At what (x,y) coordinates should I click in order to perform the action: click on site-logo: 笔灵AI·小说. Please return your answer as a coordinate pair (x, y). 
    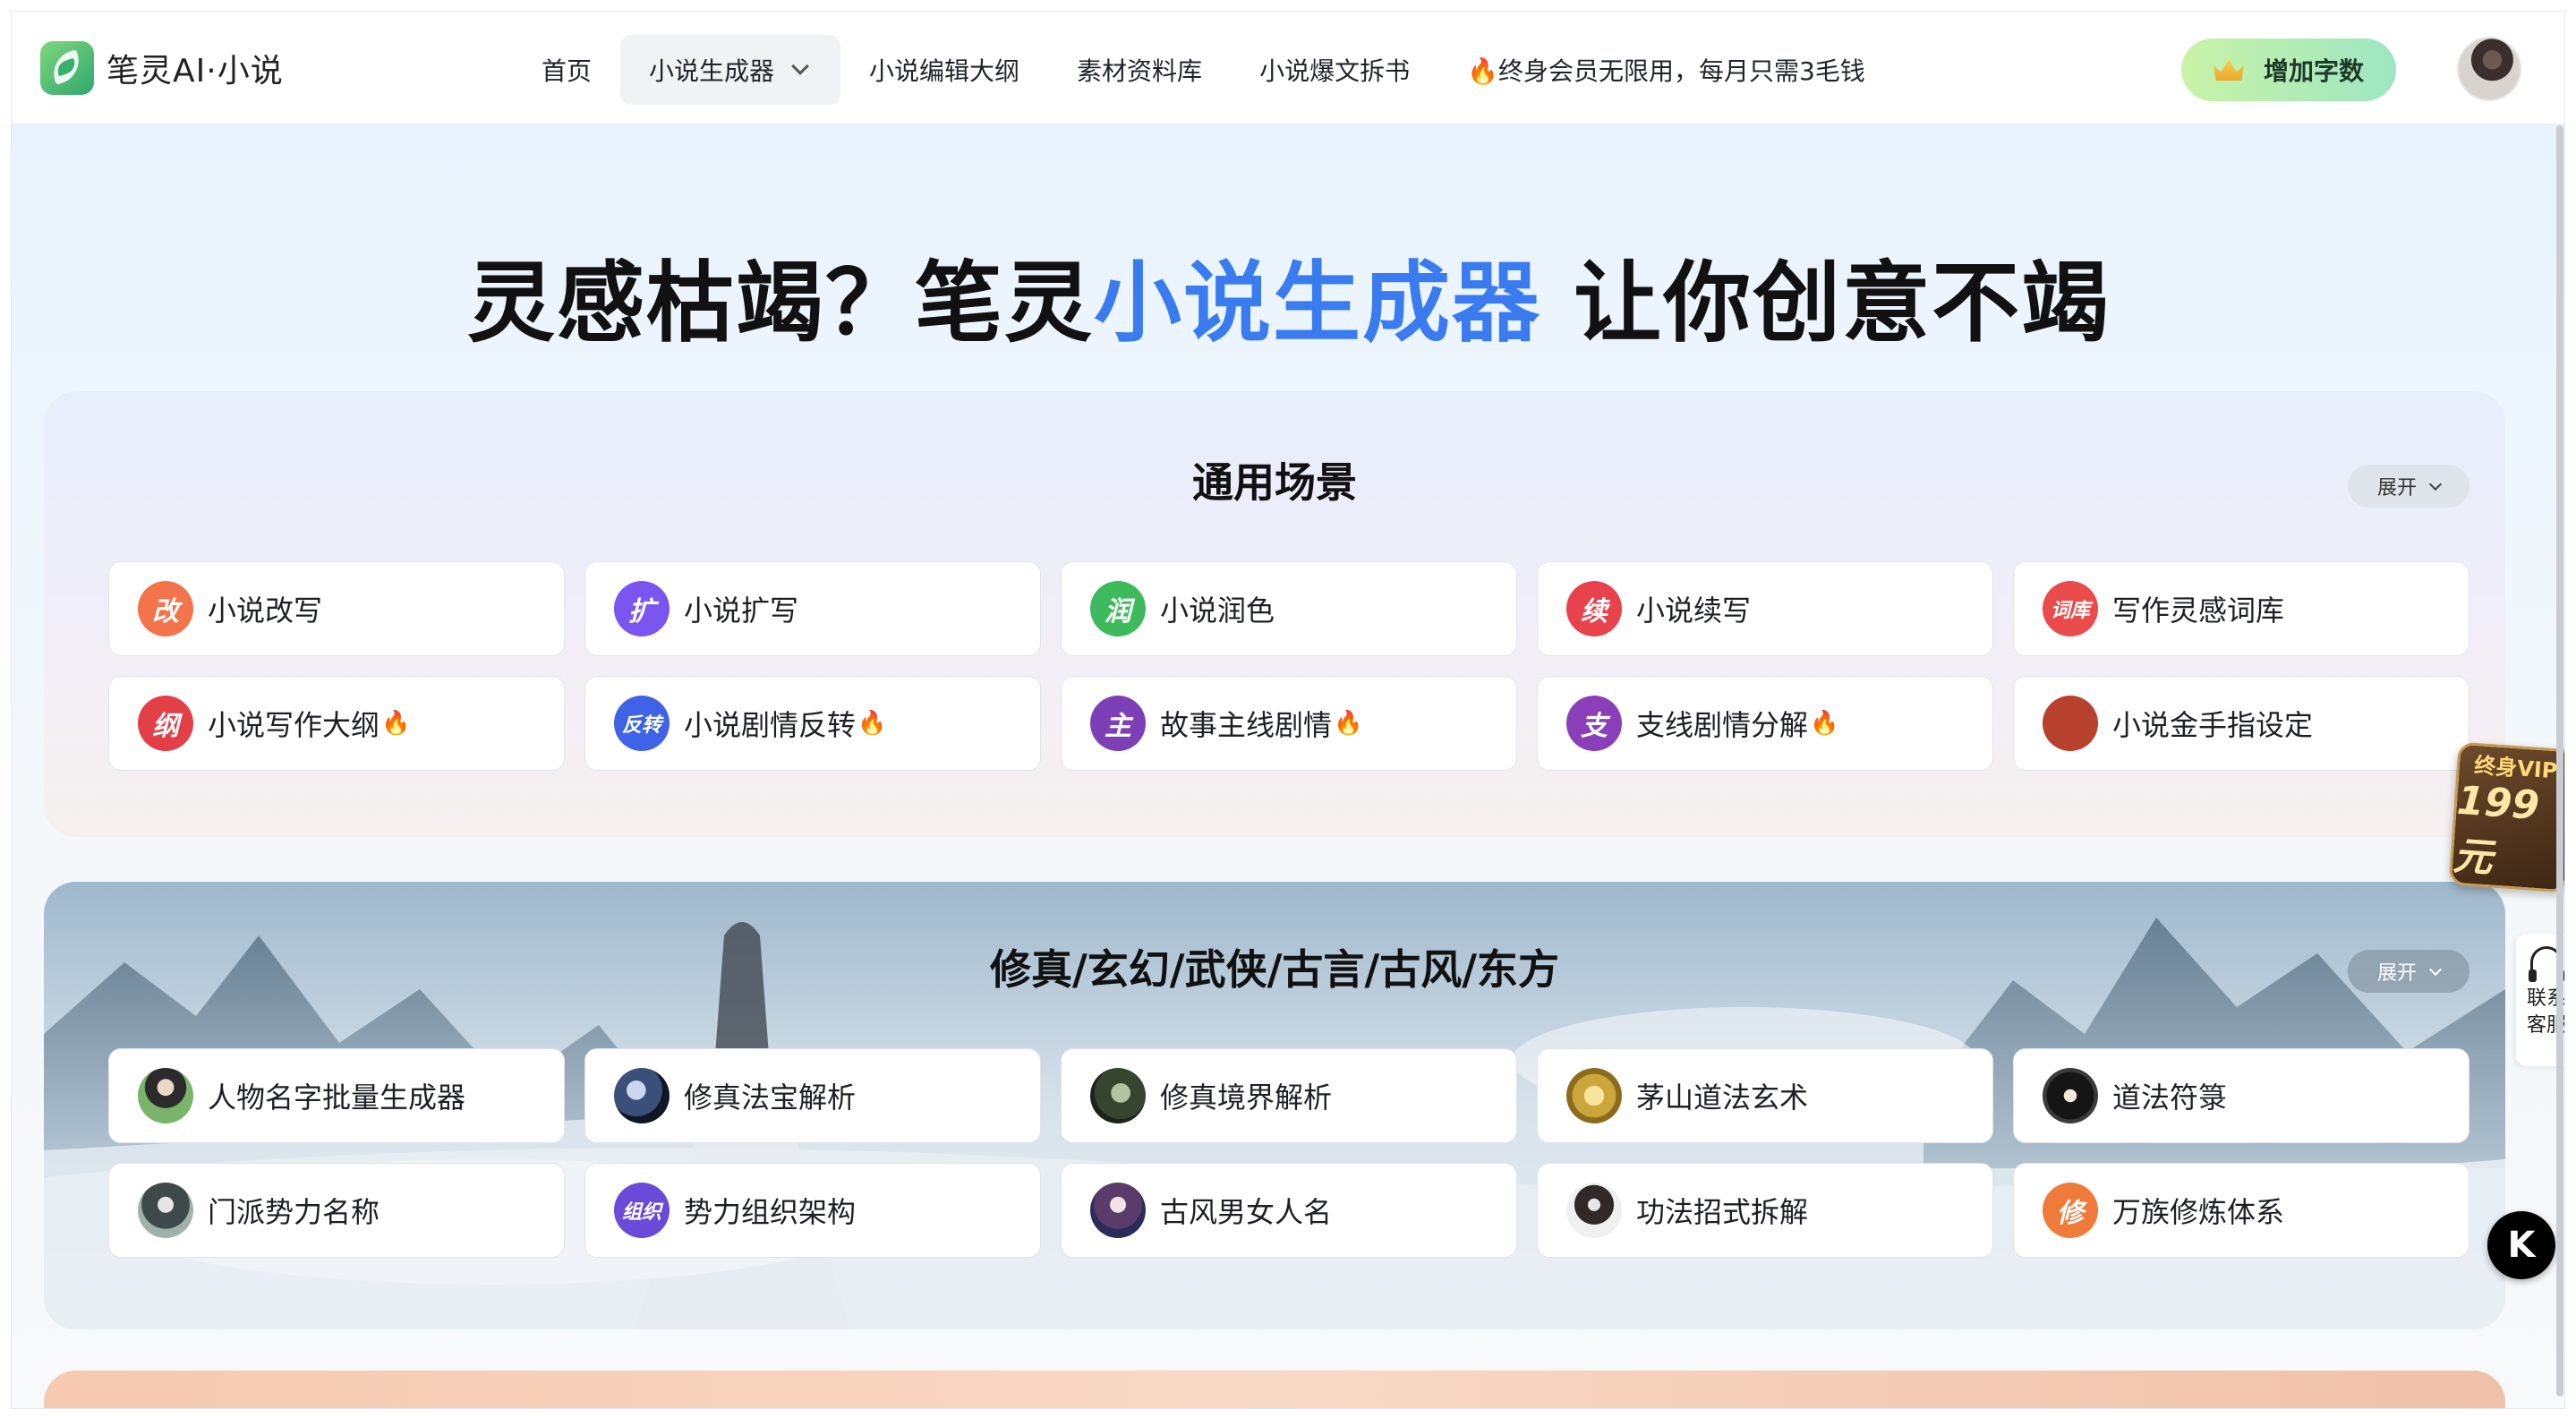
    Looking at the image, I should click on (162, 68).